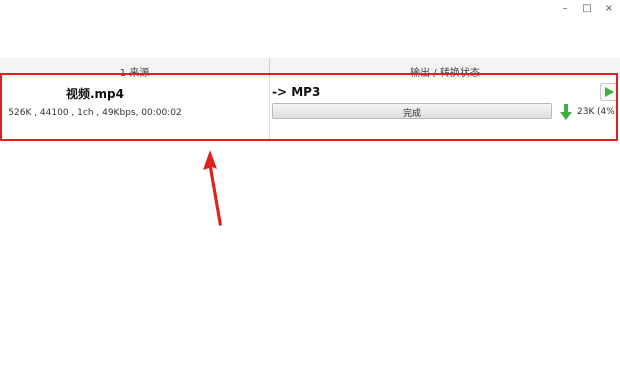 The height and width of the screenshot is (374, 620). What do you see at coordinates (411, 114) in the screenshot?
I see `progress-status: 完成` at bounding box center [411, 114].